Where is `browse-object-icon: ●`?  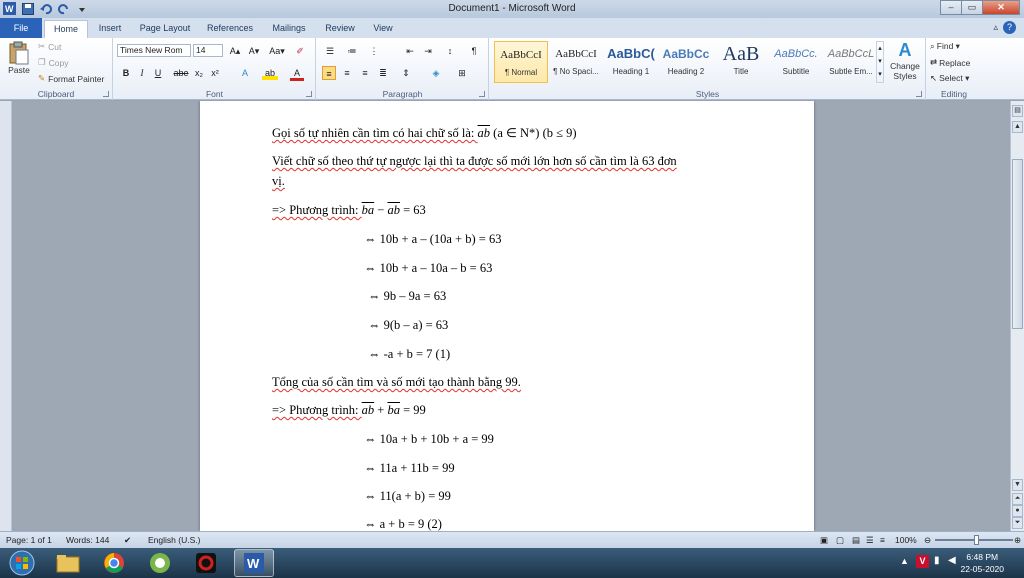
browse-object-icon: ● is located at coordinates (1017, 511).